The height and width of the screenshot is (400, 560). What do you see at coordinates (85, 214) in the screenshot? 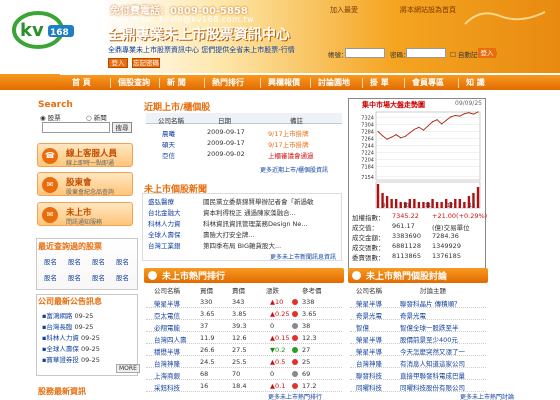
I see `promo-notification: ✉ 未上市 問訊通知服務` at bounding box center [85, 214].